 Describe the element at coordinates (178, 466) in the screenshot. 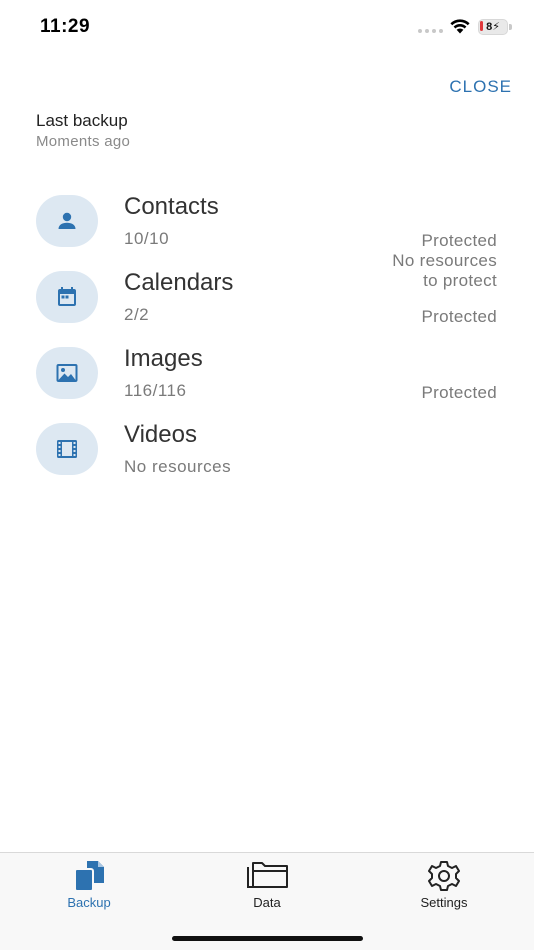

I see `item-count: No resources` at that location.